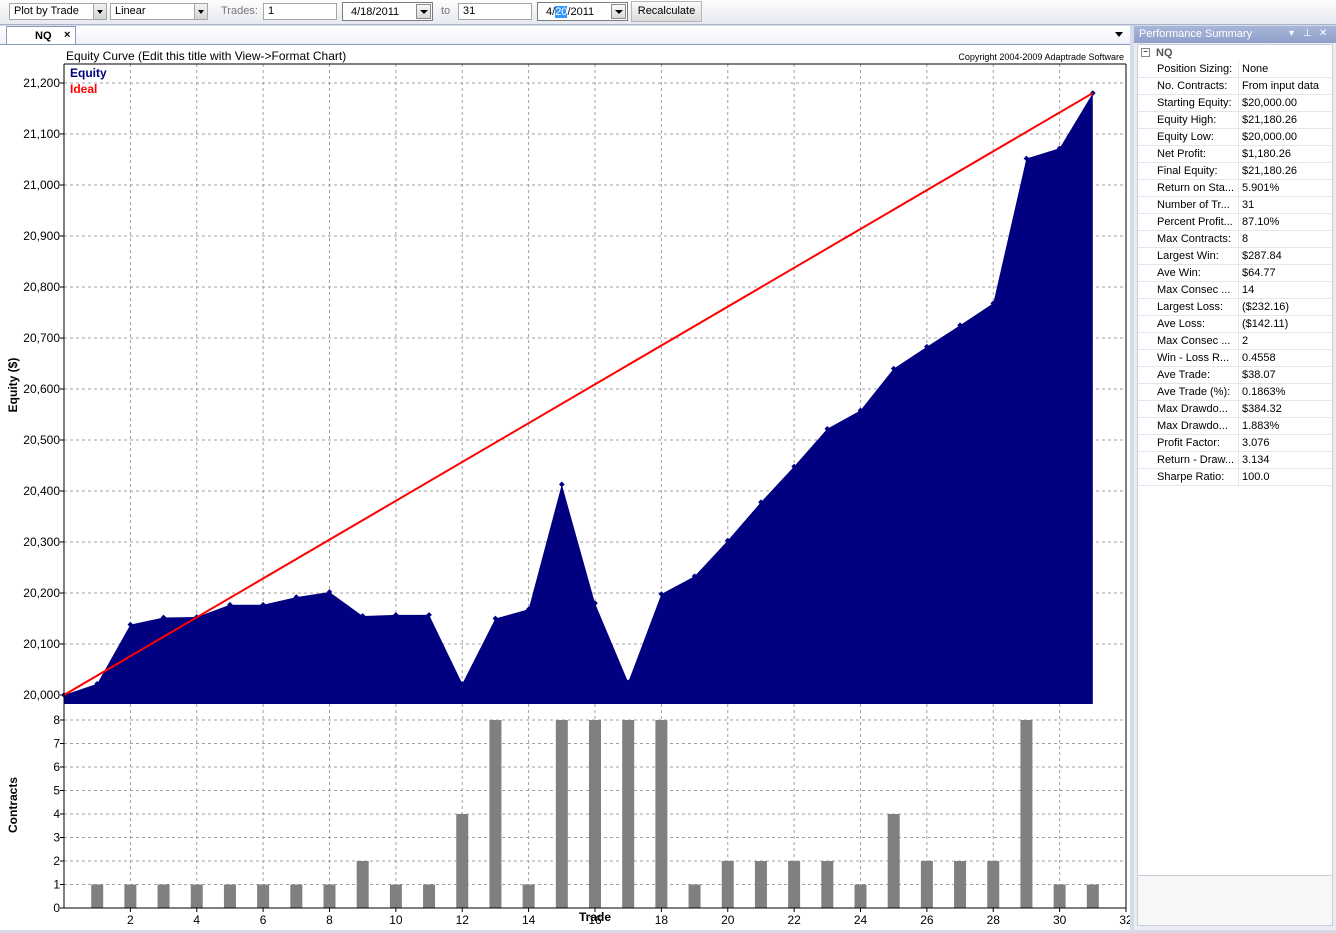 The image size is (1336, 933). I want to click on property-row: Largest Win: $287.84, so click(1235, 256).